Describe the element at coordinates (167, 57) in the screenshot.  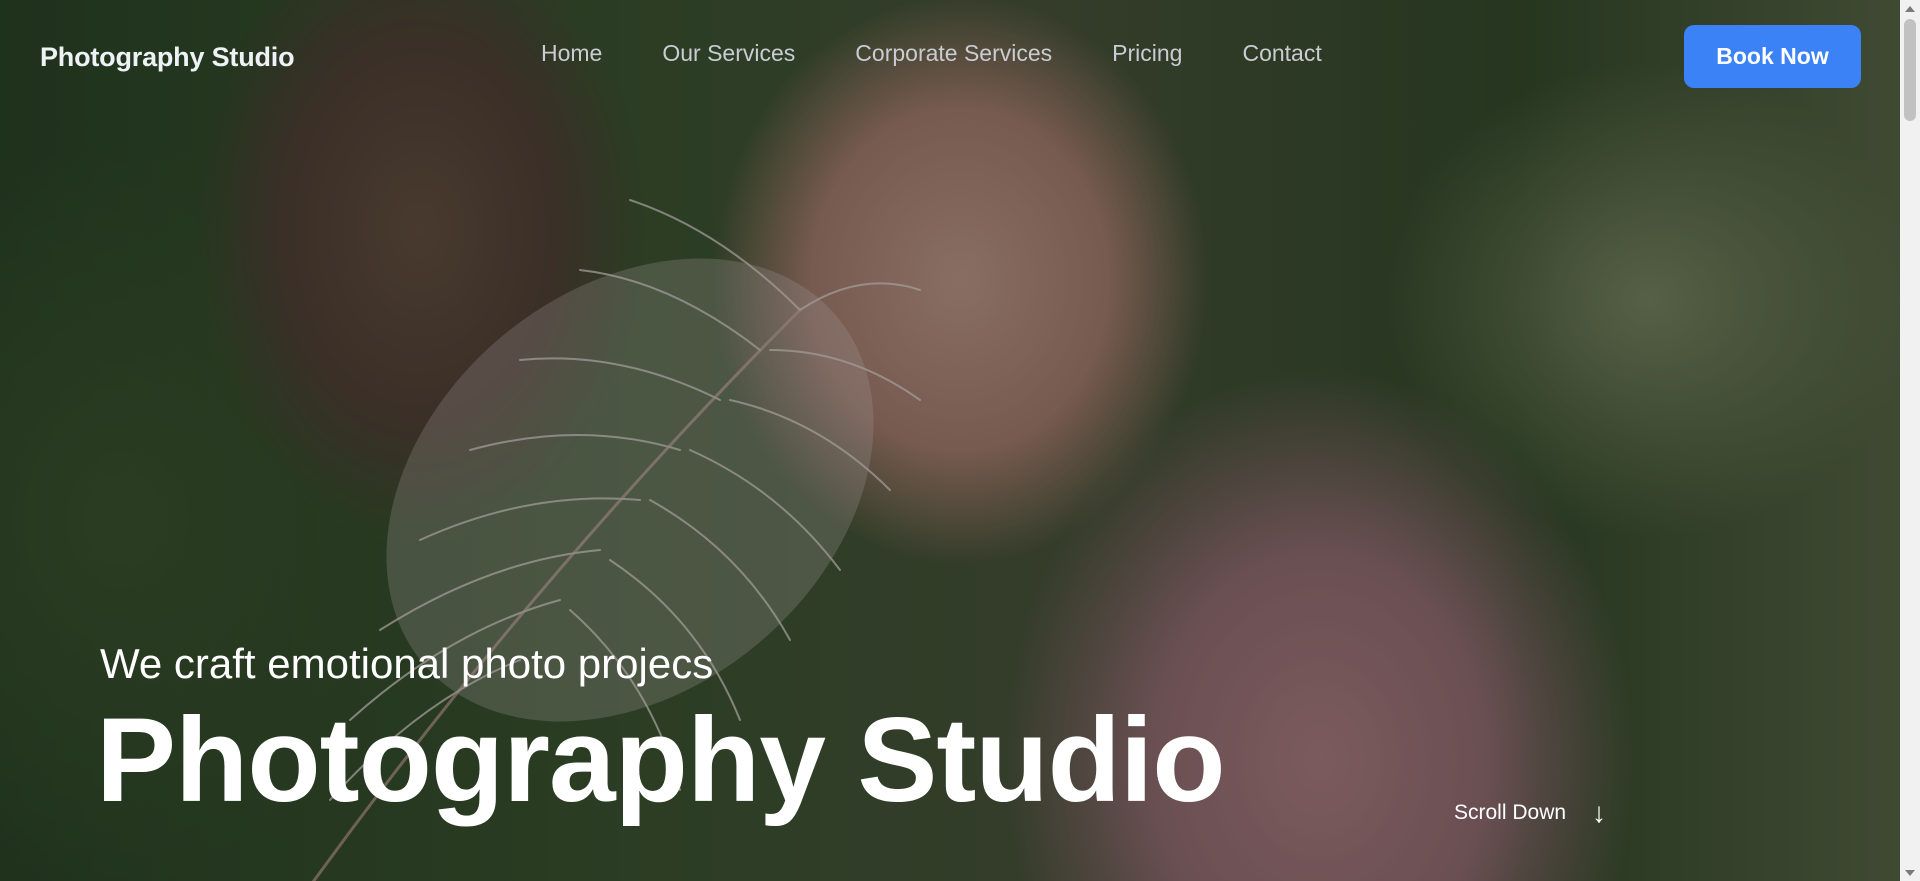
I see `brand-logo: Photography Studio` at that location.